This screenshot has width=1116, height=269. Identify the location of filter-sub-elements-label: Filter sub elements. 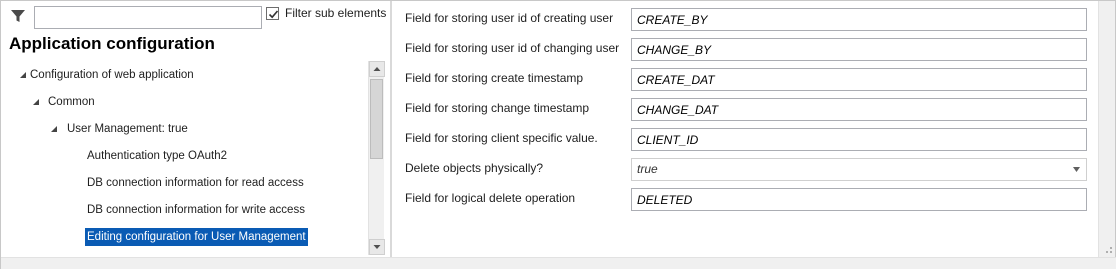
(335, 13).